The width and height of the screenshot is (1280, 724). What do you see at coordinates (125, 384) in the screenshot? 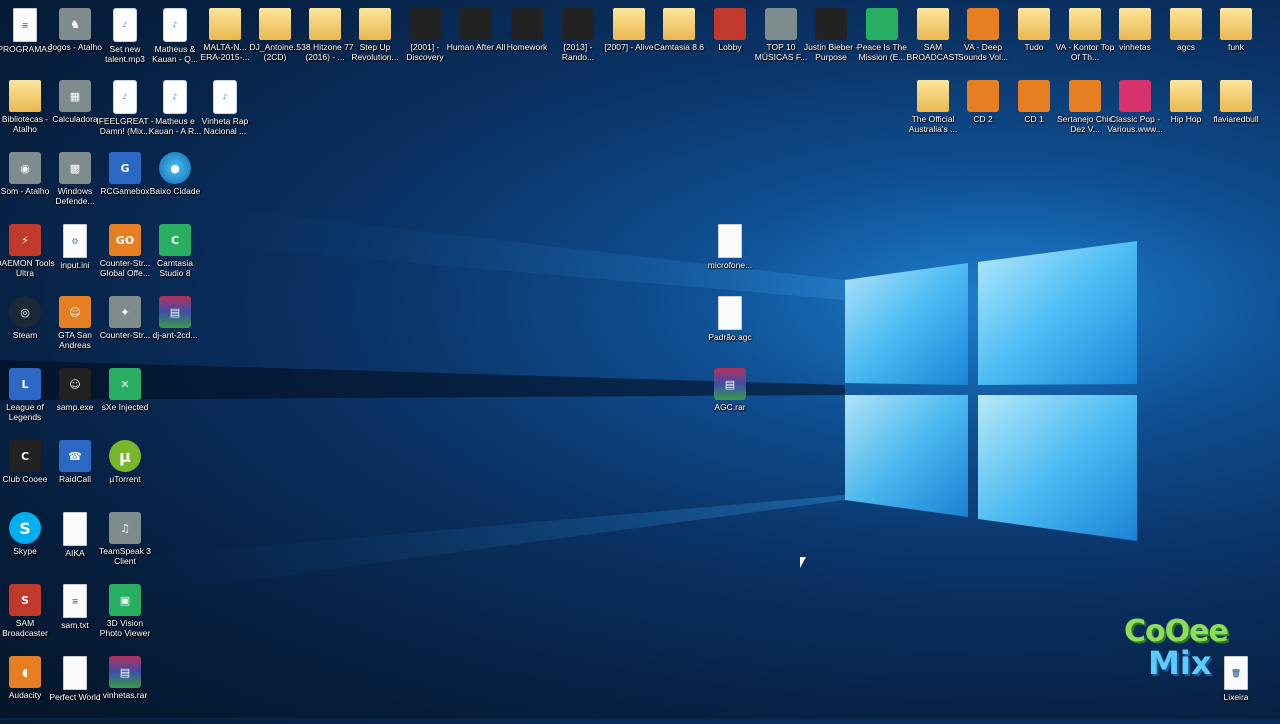
I see `sxe-icon: ✕` at bounding box center [125, 384].